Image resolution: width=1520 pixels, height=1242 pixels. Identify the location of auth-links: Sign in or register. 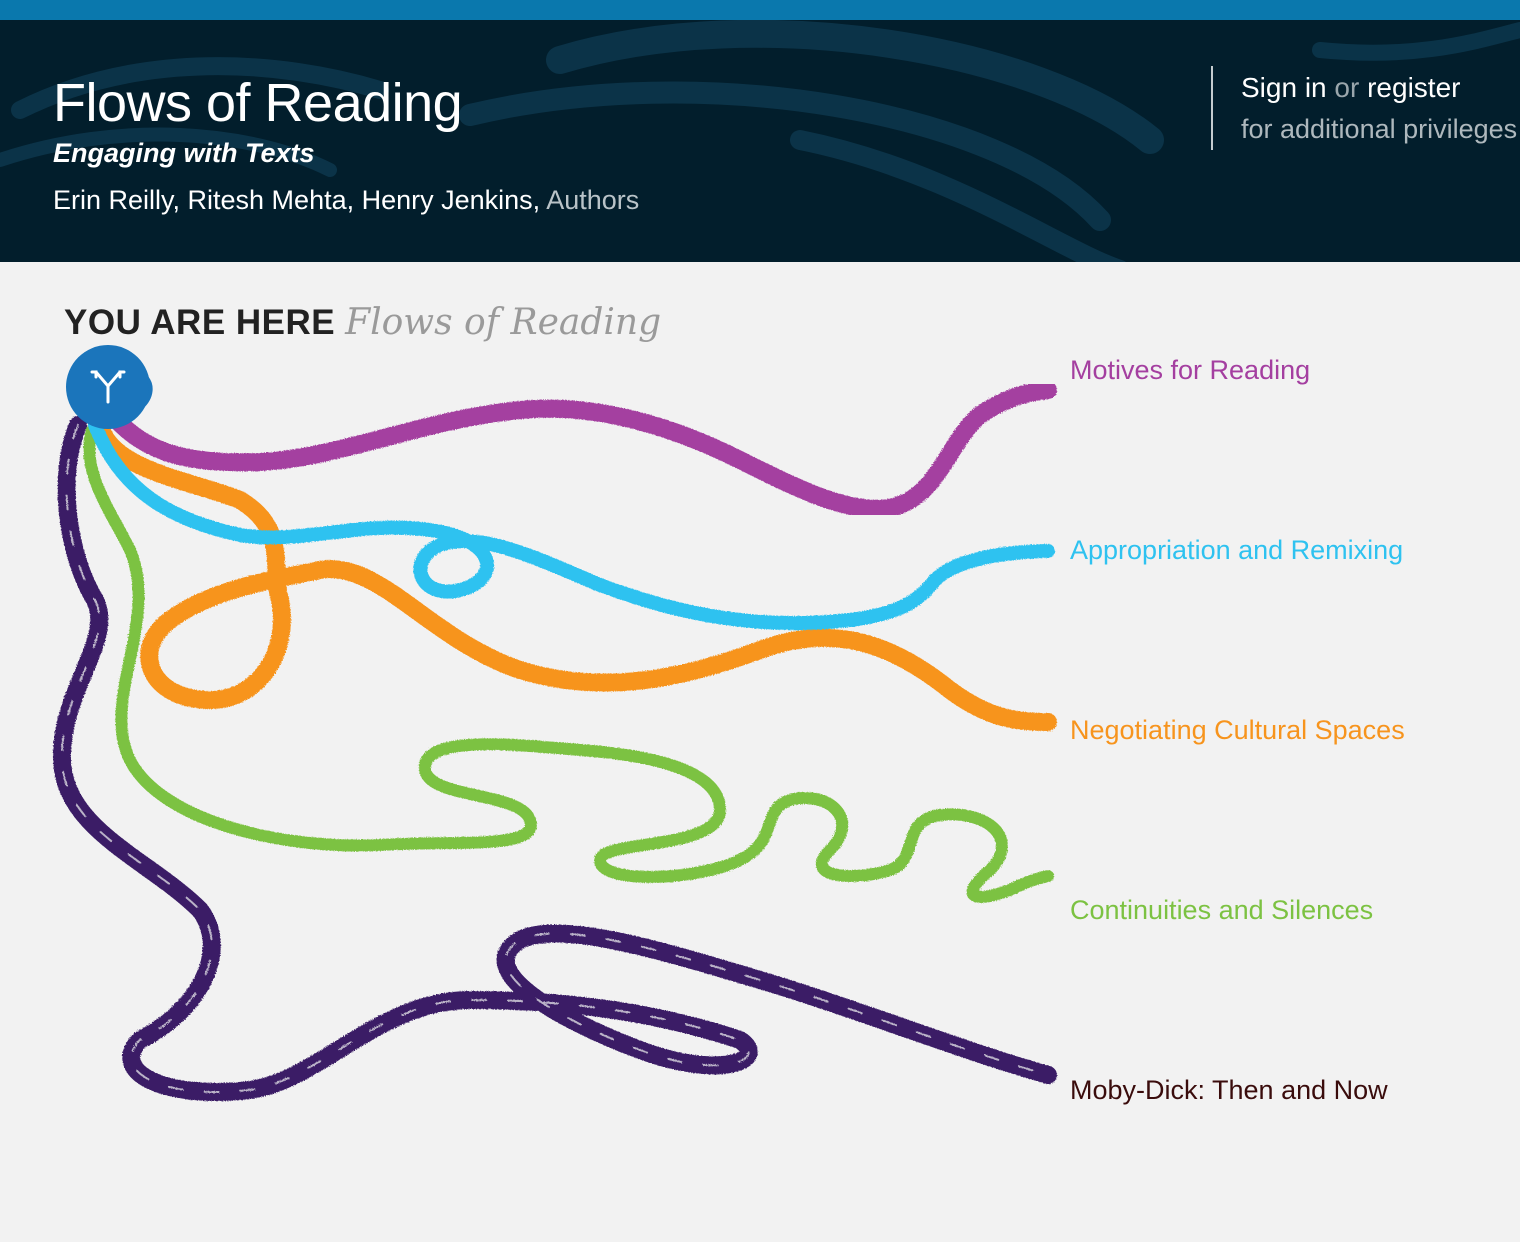
(1350, 88).